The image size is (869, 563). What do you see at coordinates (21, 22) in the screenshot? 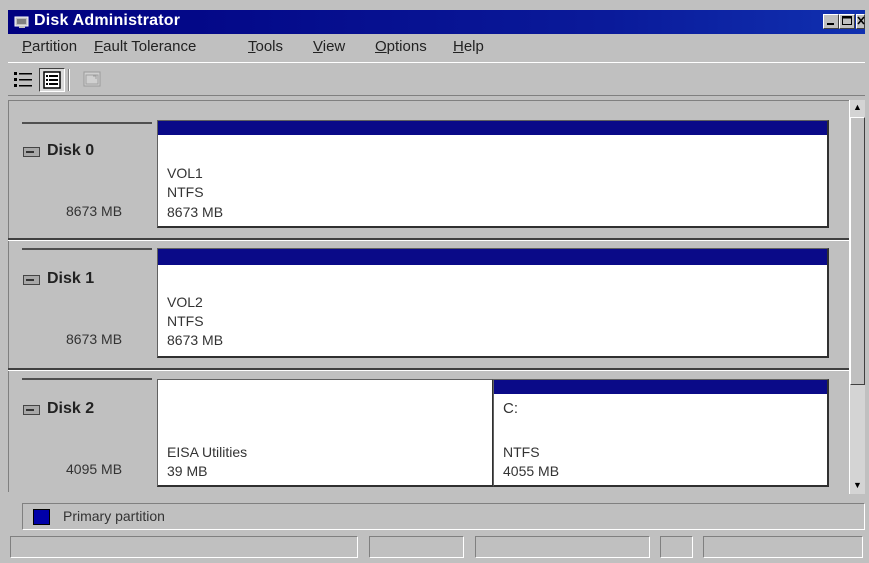
I see `disk-administrator-app-icon` at bounding box center [21, 22].